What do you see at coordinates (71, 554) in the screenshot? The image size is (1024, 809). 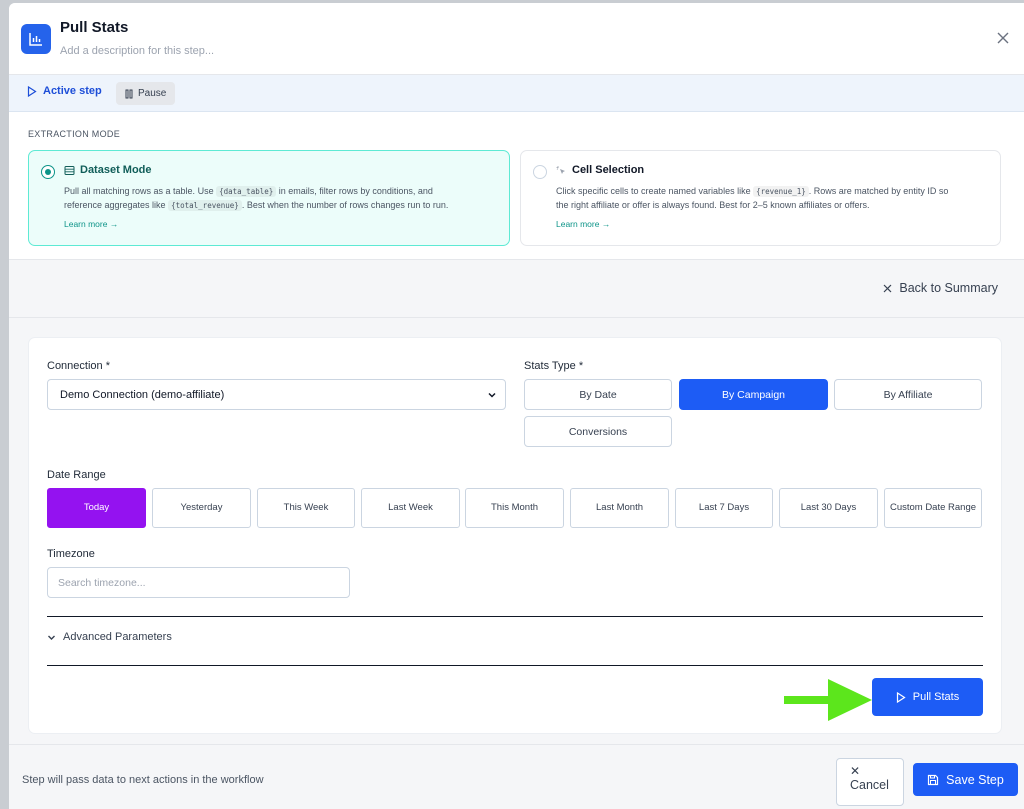 I see `timezone-label: Timezone` at bounding box center [71, 554].